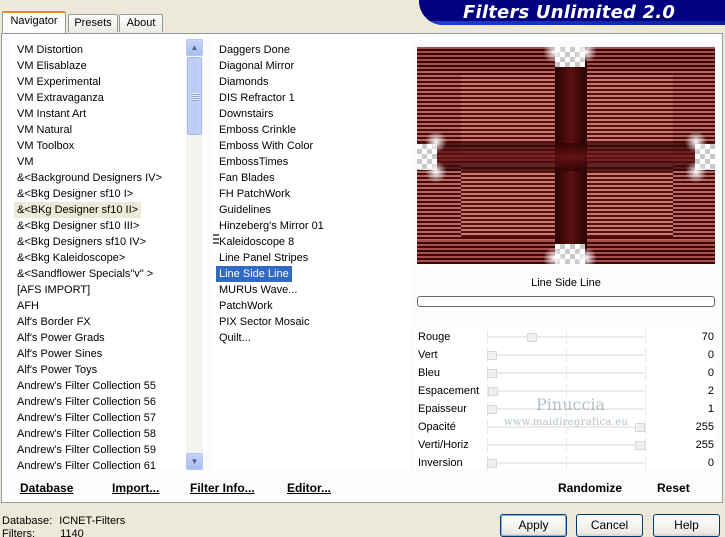 This screenshot has width=725, height=537. What do you see at coordinates (572, 12) in the screenshot?
I see `app-banner: Filters Unlimited 2.0` at bounding box center [572, 12].